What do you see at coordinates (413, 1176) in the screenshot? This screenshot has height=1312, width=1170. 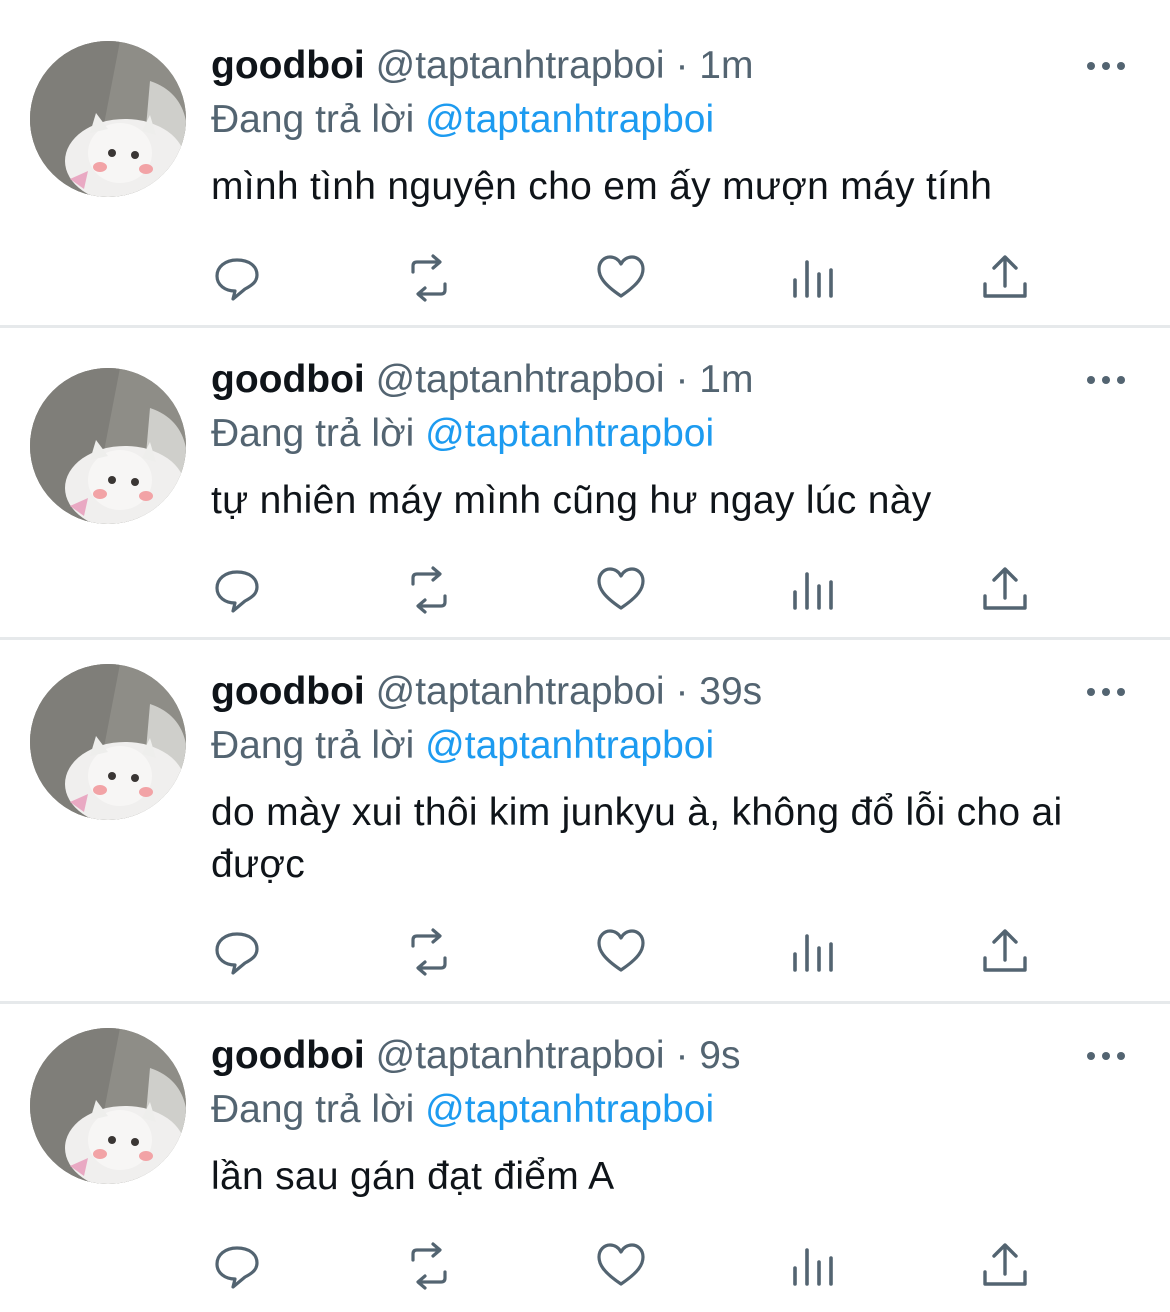 I see `tweet-text: lần sau gán đạt điểm A` at bounding box center [413, 1176].